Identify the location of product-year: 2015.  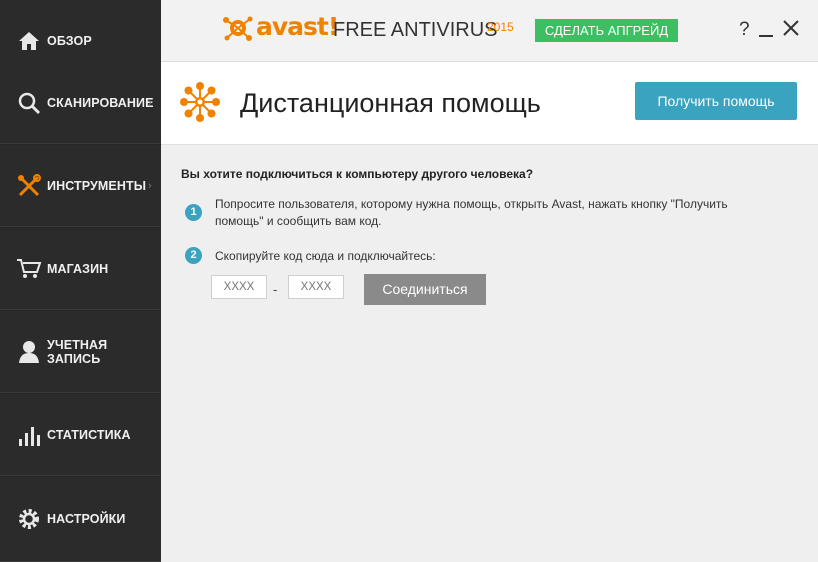
(500, 27).